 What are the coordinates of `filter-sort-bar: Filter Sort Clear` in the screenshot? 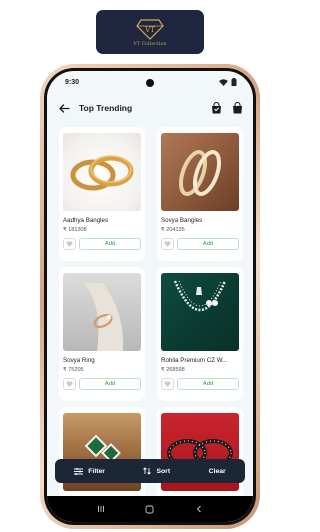 It's located at (150, 471).